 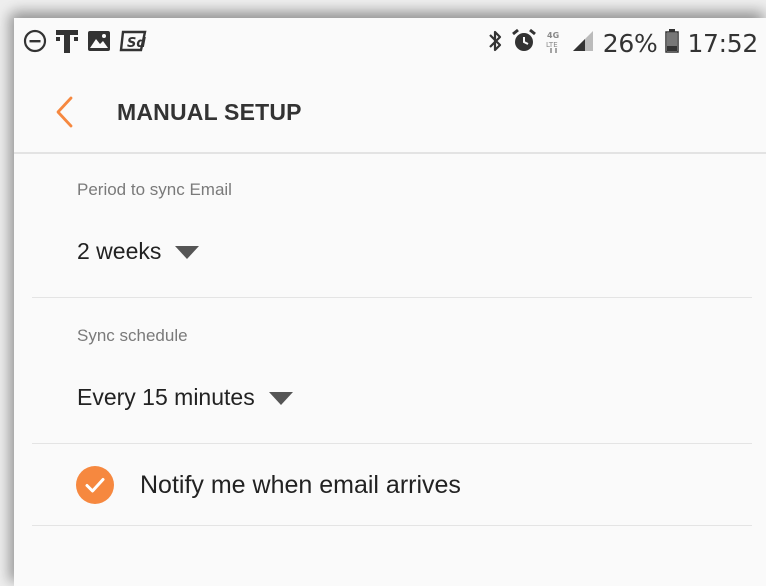 I want to click on sync-period-value: 2 weeks, so click(x=119, y=251).